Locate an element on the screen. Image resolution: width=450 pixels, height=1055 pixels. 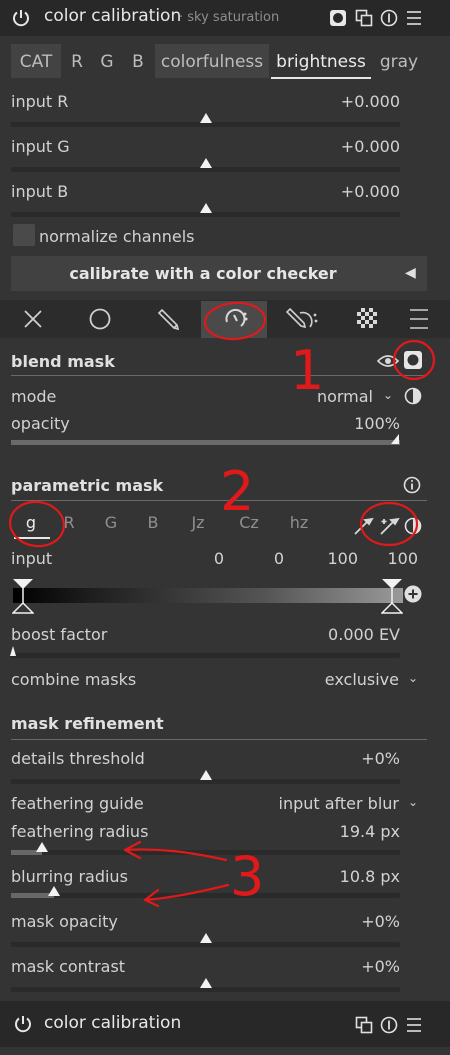
mask-presets-icon is located at coordinates (419, 319).